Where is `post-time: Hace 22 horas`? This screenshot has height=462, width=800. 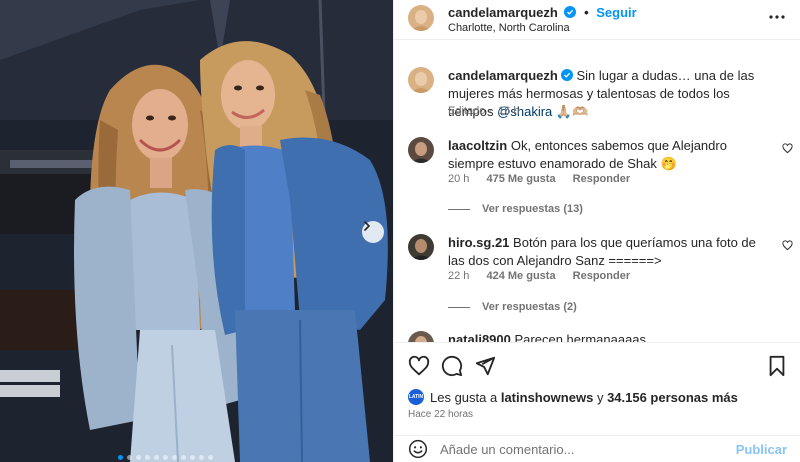 post-time: Hace 22 horas is located at coordinates (440, 414).